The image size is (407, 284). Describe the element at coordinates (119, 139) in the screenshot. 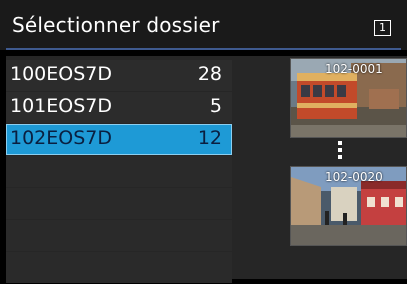

I see `folder-row-102eos7d: 102EOS7D 12` at that location.